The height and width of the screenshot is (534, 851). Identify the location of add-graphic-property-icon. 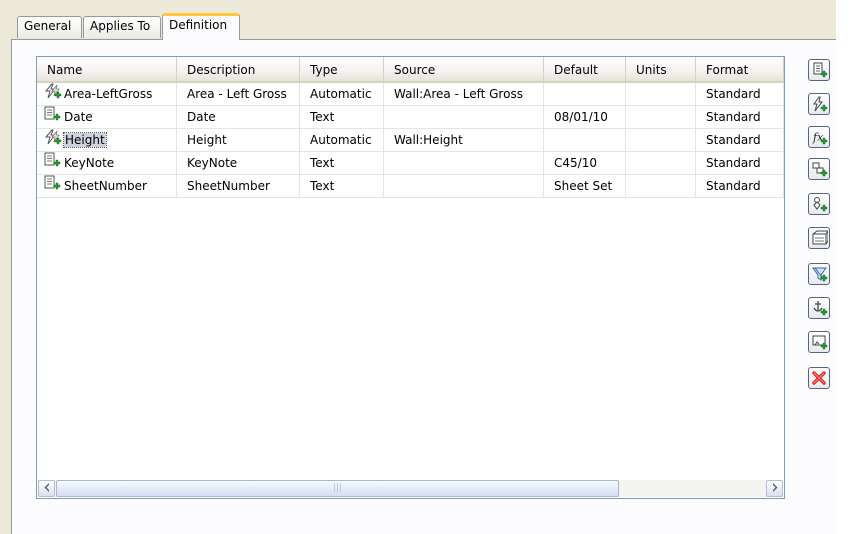
(820, 342).